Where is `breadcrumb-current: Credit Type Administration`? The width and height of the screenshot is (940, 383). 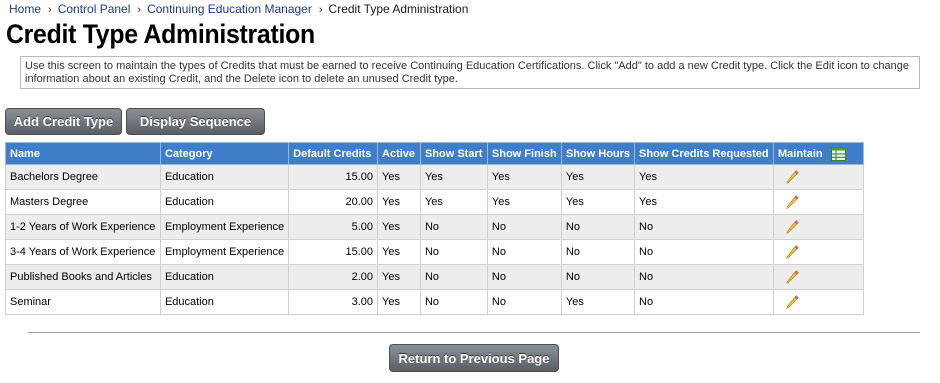
breadcrumb-current: Credit Type Administration is located at coordinates (398, 9).